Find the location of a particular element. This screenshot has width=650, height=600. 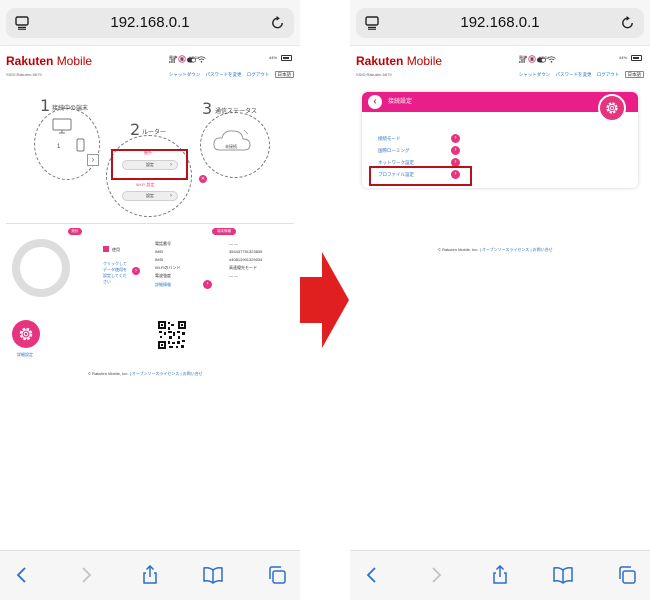

device-info-value: 440812901329034 is located at coordinates (246, 259).